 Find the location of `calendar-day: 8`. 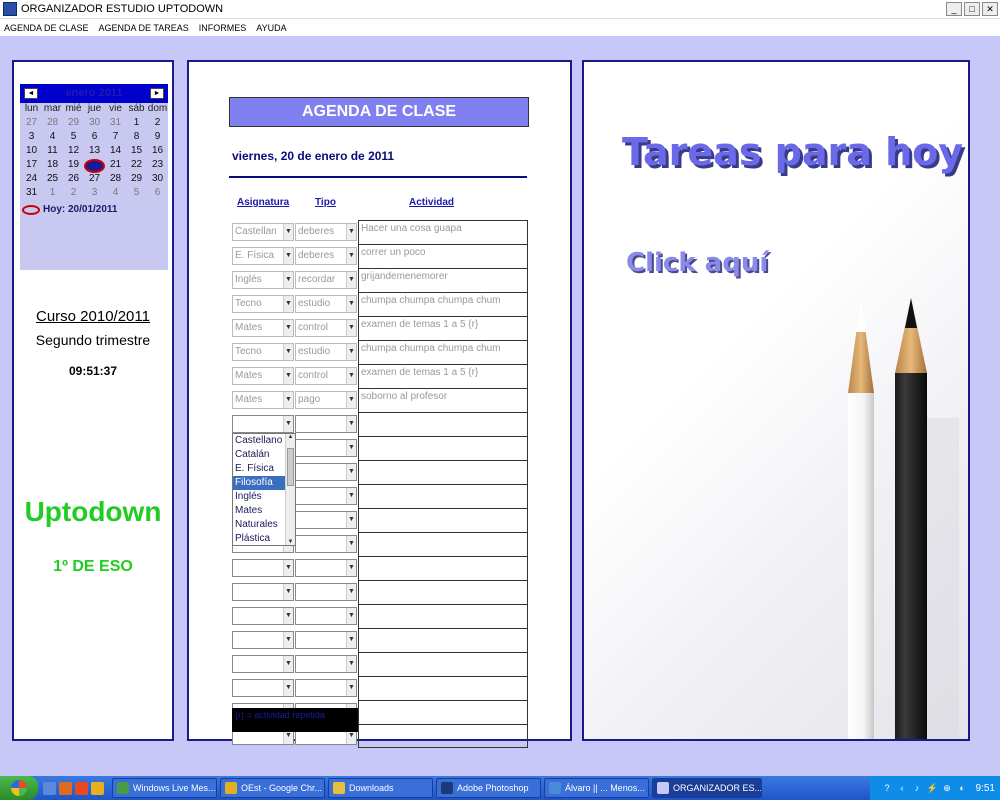

calendar-day: 8 is located at coordinates (136, 138).